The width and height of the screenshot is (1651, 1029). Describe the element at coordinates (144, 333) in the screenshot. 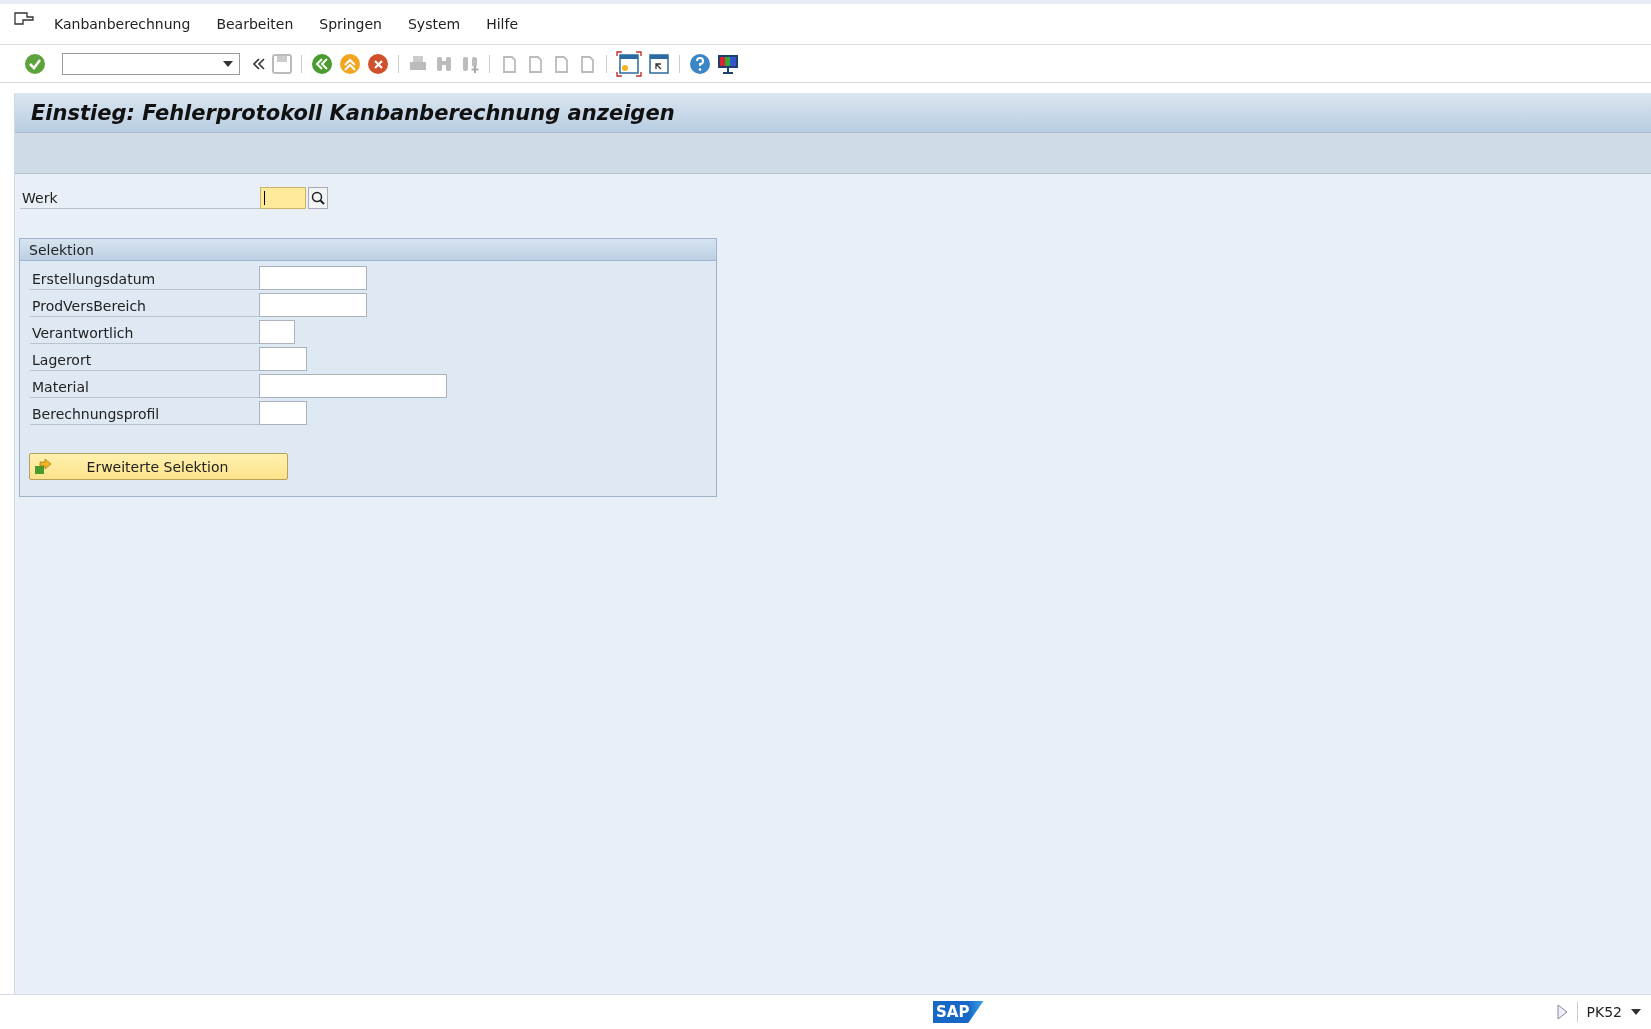

I see `field-label: Verantwortlich` at that location.